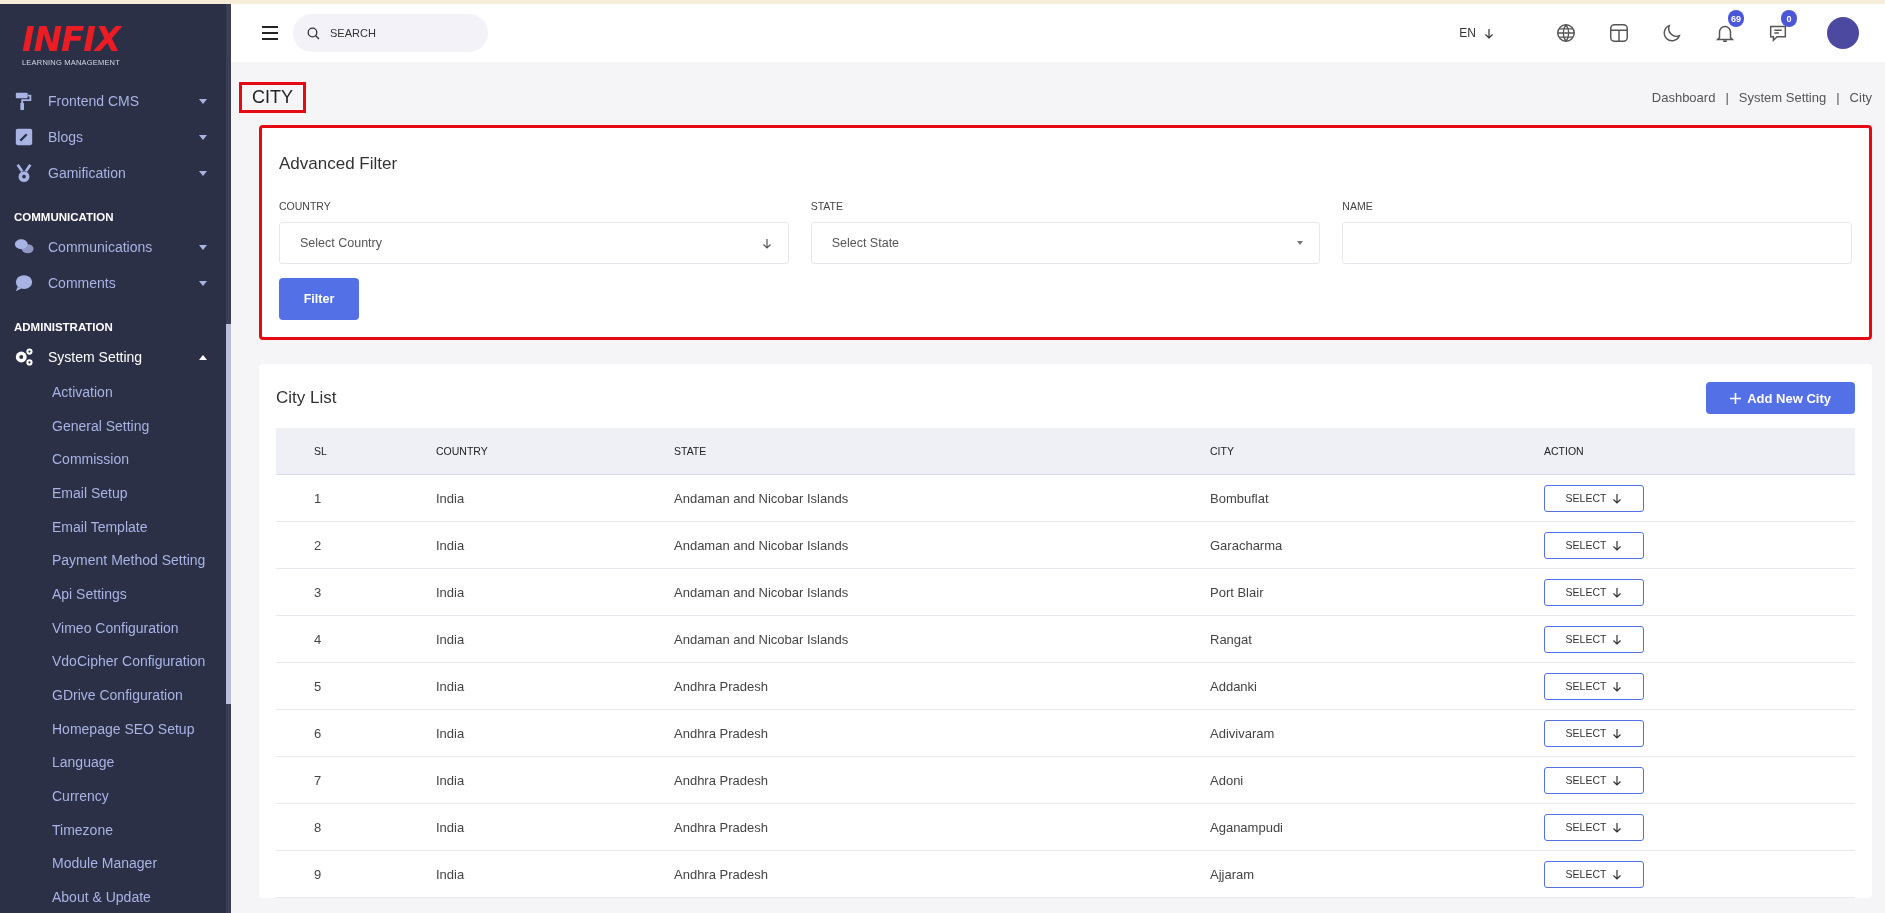 This screenshot has height=913, width=1885. What do you see at coordinates (112, 695) in the screenshot?
I see `submenu-item: GDrive Configuration` at bounding box center [112, 695].